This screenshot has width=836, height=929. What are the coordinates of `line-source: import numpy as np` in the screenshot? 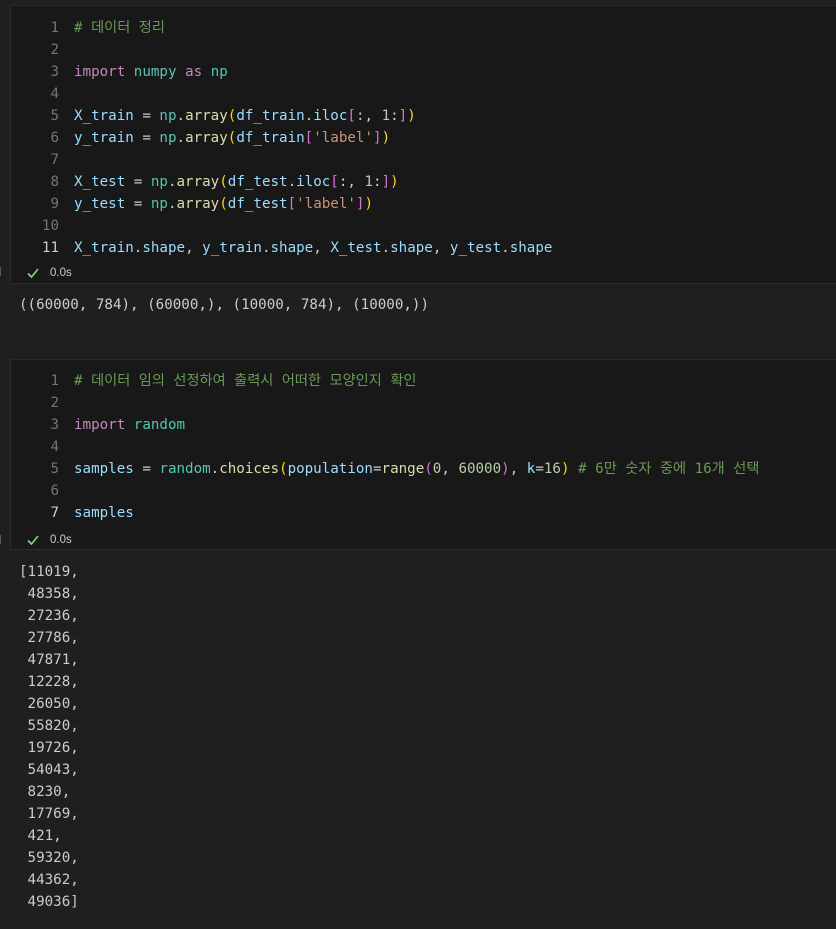 It's located at (151, 72).